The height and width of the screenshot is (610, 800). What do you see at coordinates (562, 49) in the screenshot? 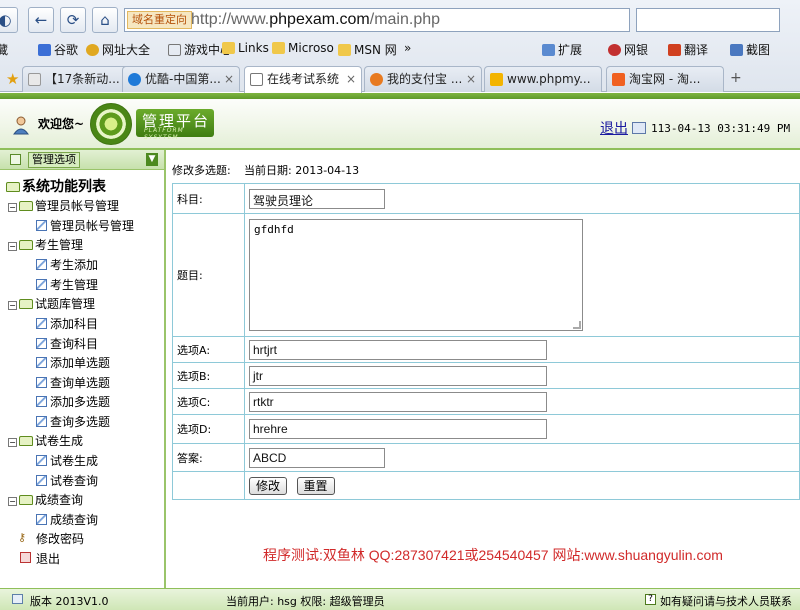
I see `extension-menu: 扩展` at bounding box center [562, 49].